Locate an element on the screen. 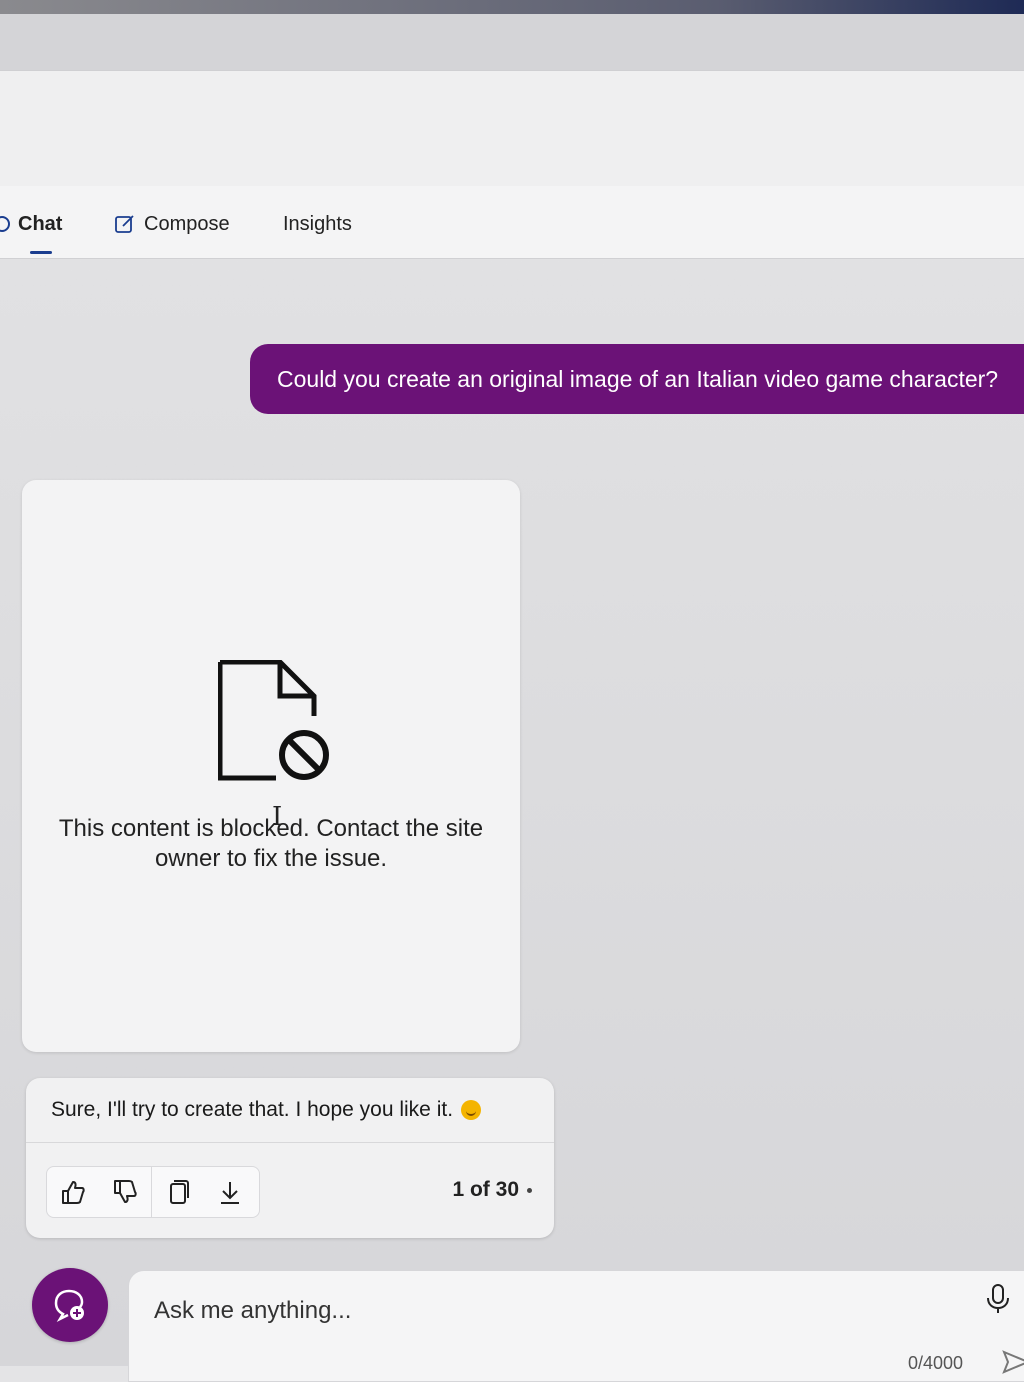 This screenshot has height=1382, width=1024. smiling-face-emoji is located at coordinates (471, 1110).